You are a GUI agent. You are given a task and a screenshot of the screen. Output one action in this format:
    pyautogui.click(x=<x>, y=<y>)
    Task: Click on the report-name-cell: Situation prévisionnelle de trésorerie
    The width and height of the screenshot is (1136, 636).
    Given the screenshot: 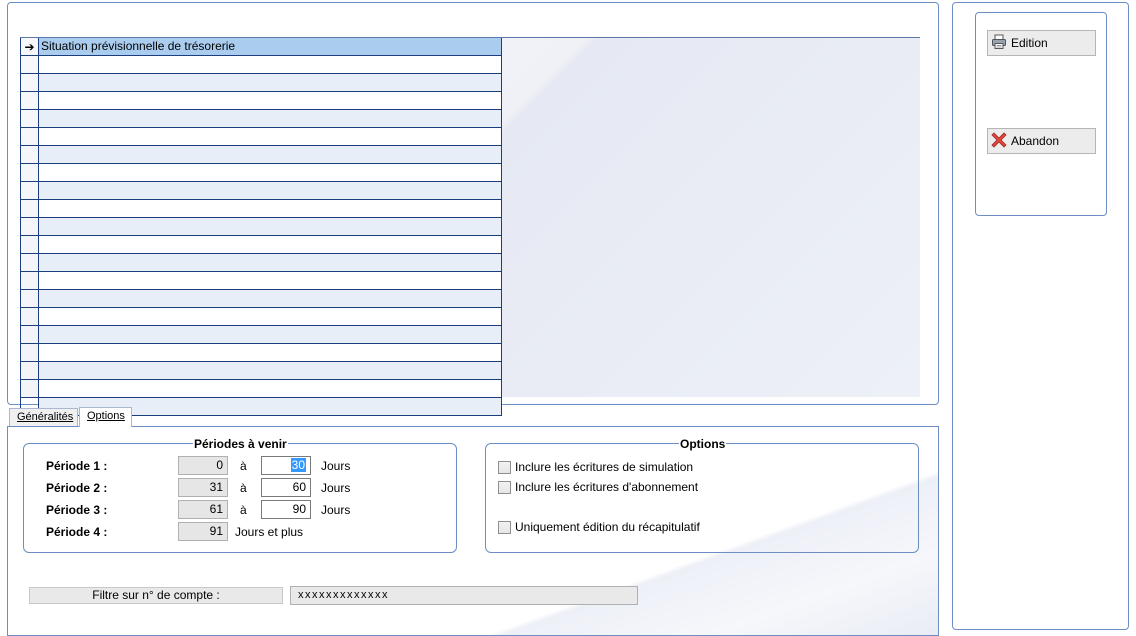 What is the action you would take?
    pyautogui.click(x=270, y=46)
    